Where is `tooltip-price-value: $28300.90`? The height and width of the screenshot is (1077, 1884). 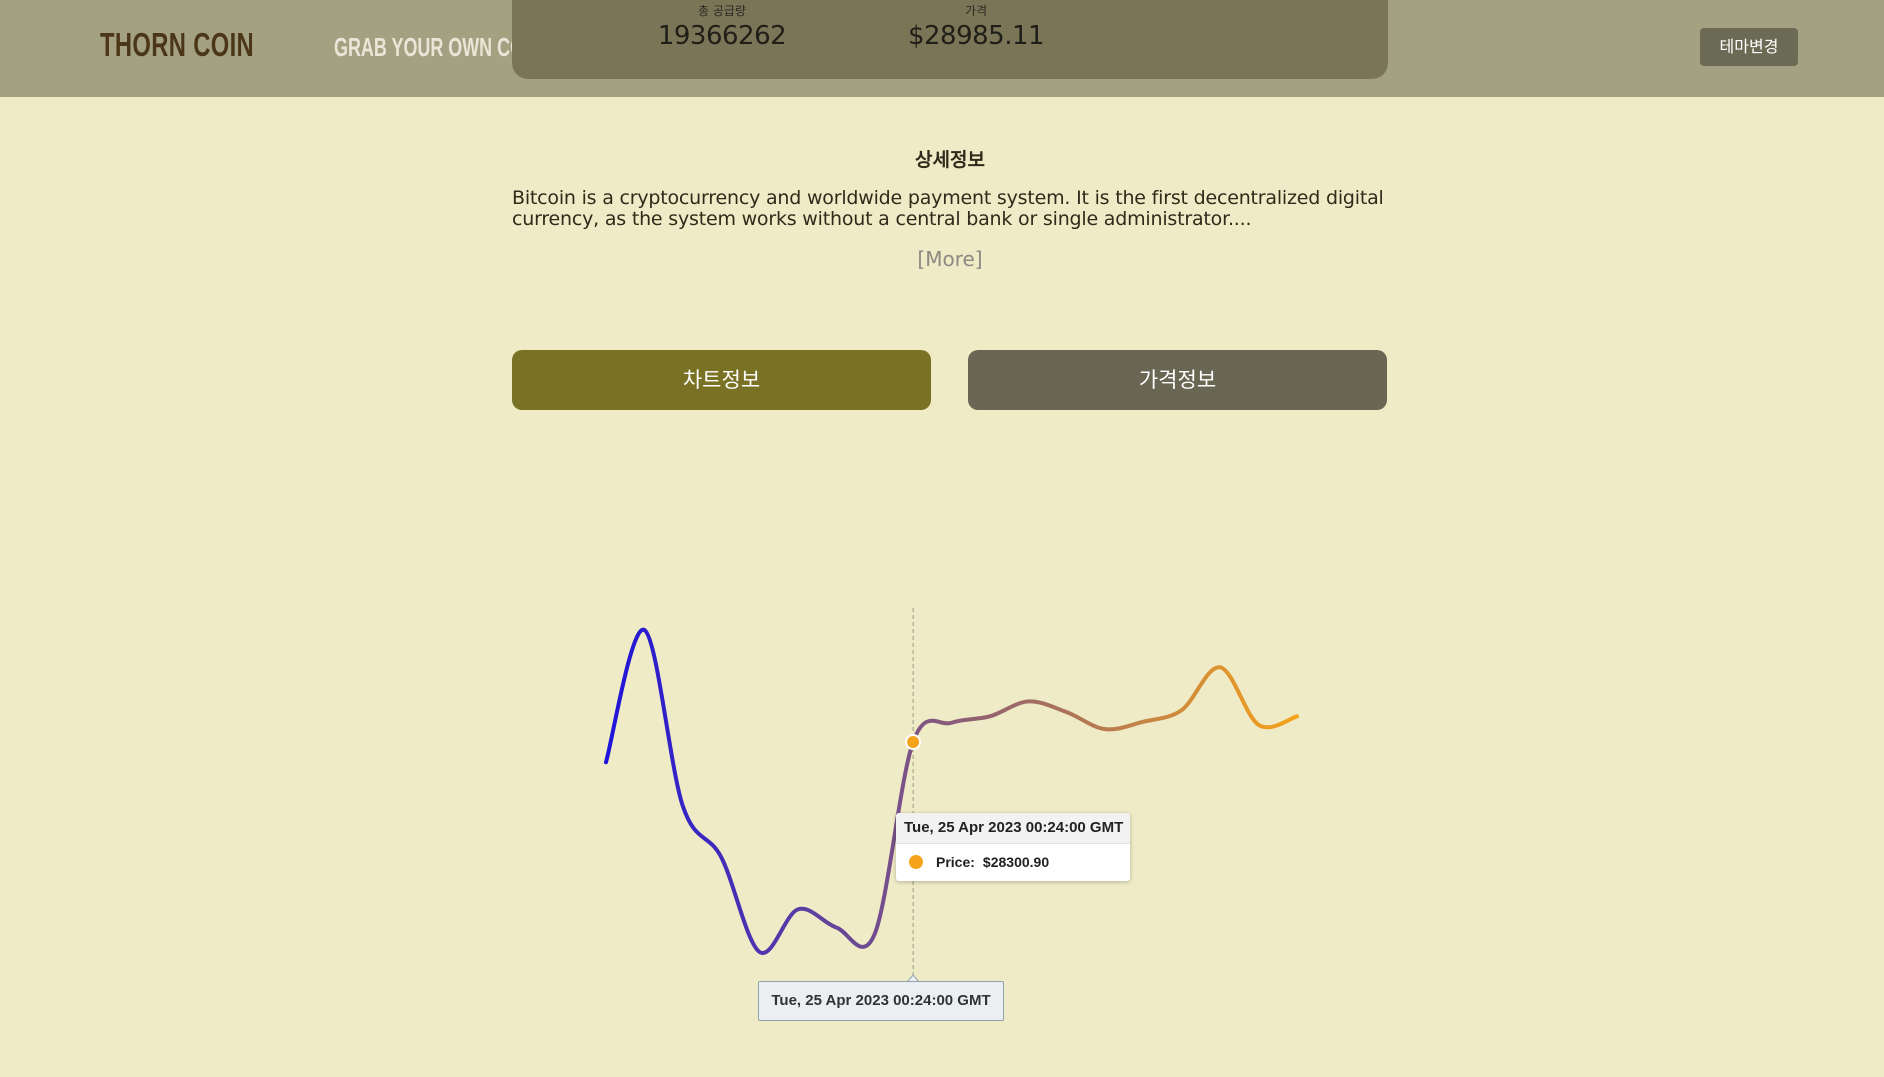 tooltip-price-value: $28300.90 is located at coordinates (1016, 862).